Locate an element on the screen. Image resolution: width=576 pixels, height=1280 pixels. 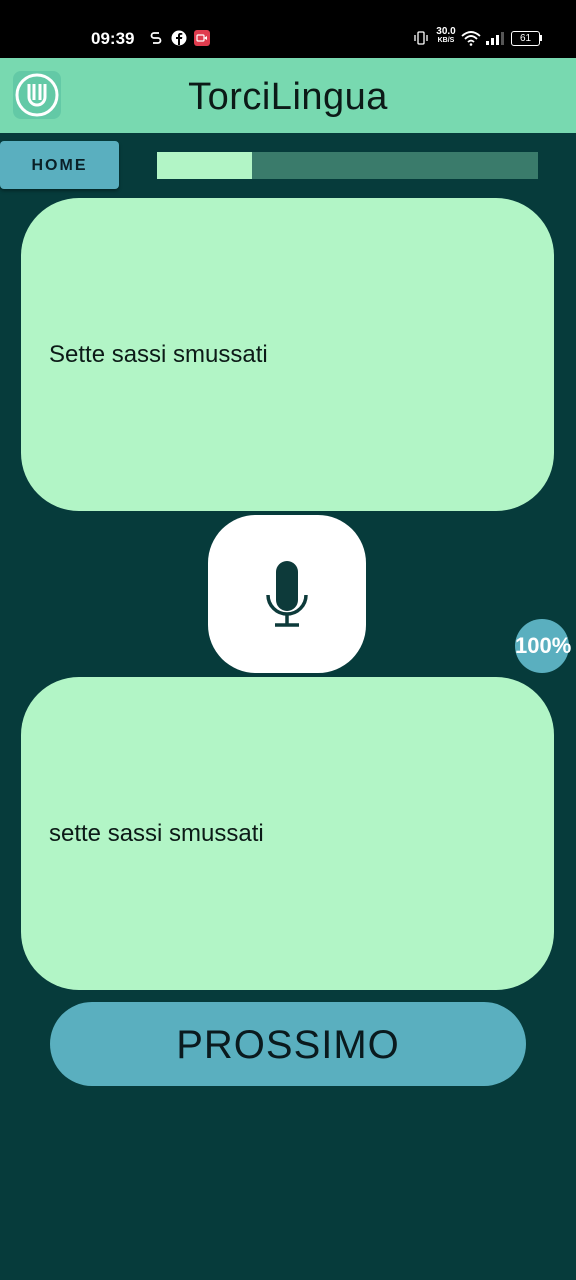
progress-fill is located at coordinates (205, 165).